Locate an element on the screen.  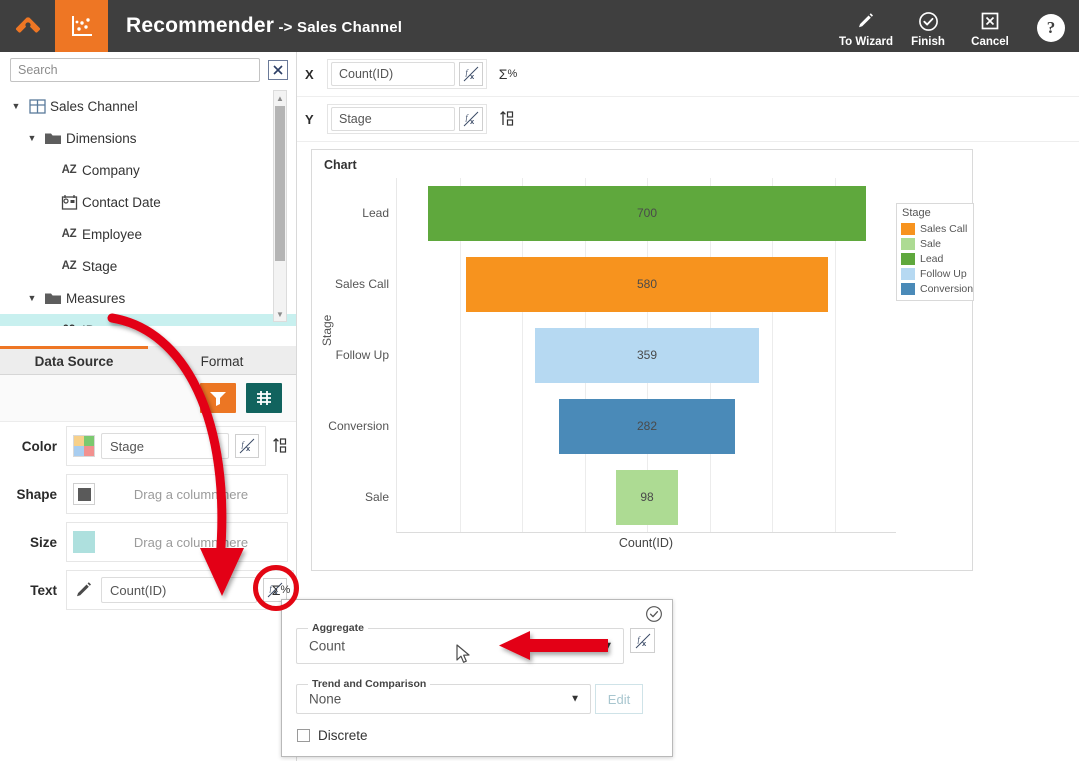
help-button: ? is located at coordinates (1051, 28).